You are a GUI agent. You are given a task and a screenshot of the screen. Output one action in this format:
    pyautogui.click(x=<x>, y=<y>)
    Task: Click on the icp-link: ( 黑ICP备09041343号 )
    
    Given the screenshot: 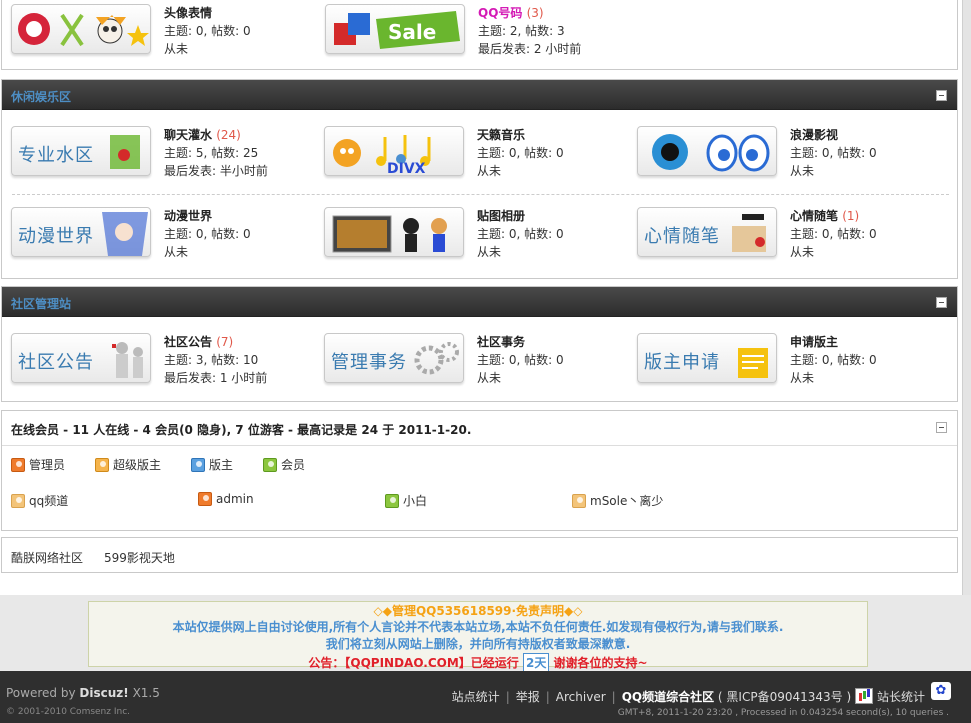 What is the action you would take?
    pyautogui.click(x=784, y=697)
    